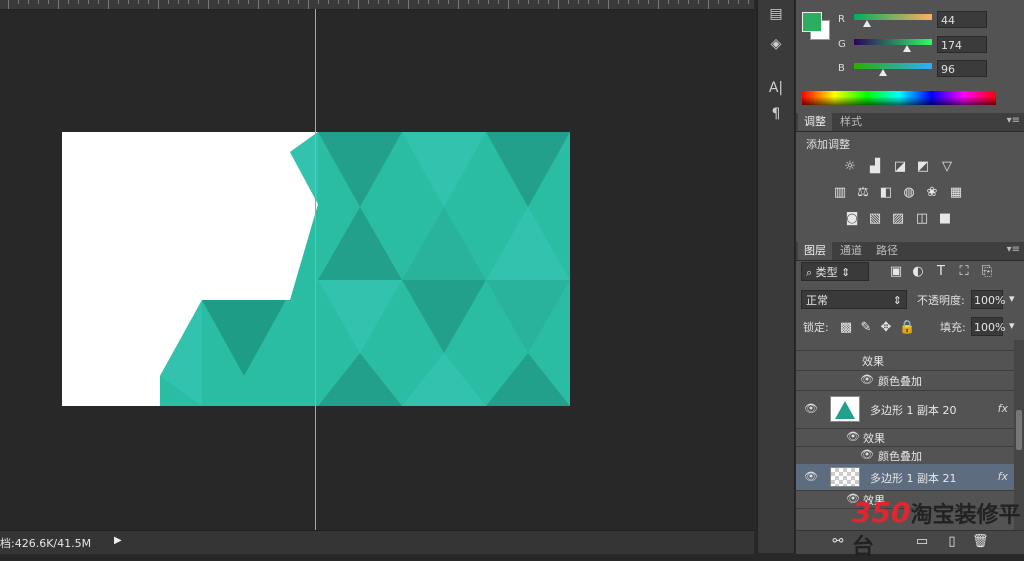 The height and width of the screenshot is (561, 1024). I want to click on effects-label: 效果, so click(874, 438).